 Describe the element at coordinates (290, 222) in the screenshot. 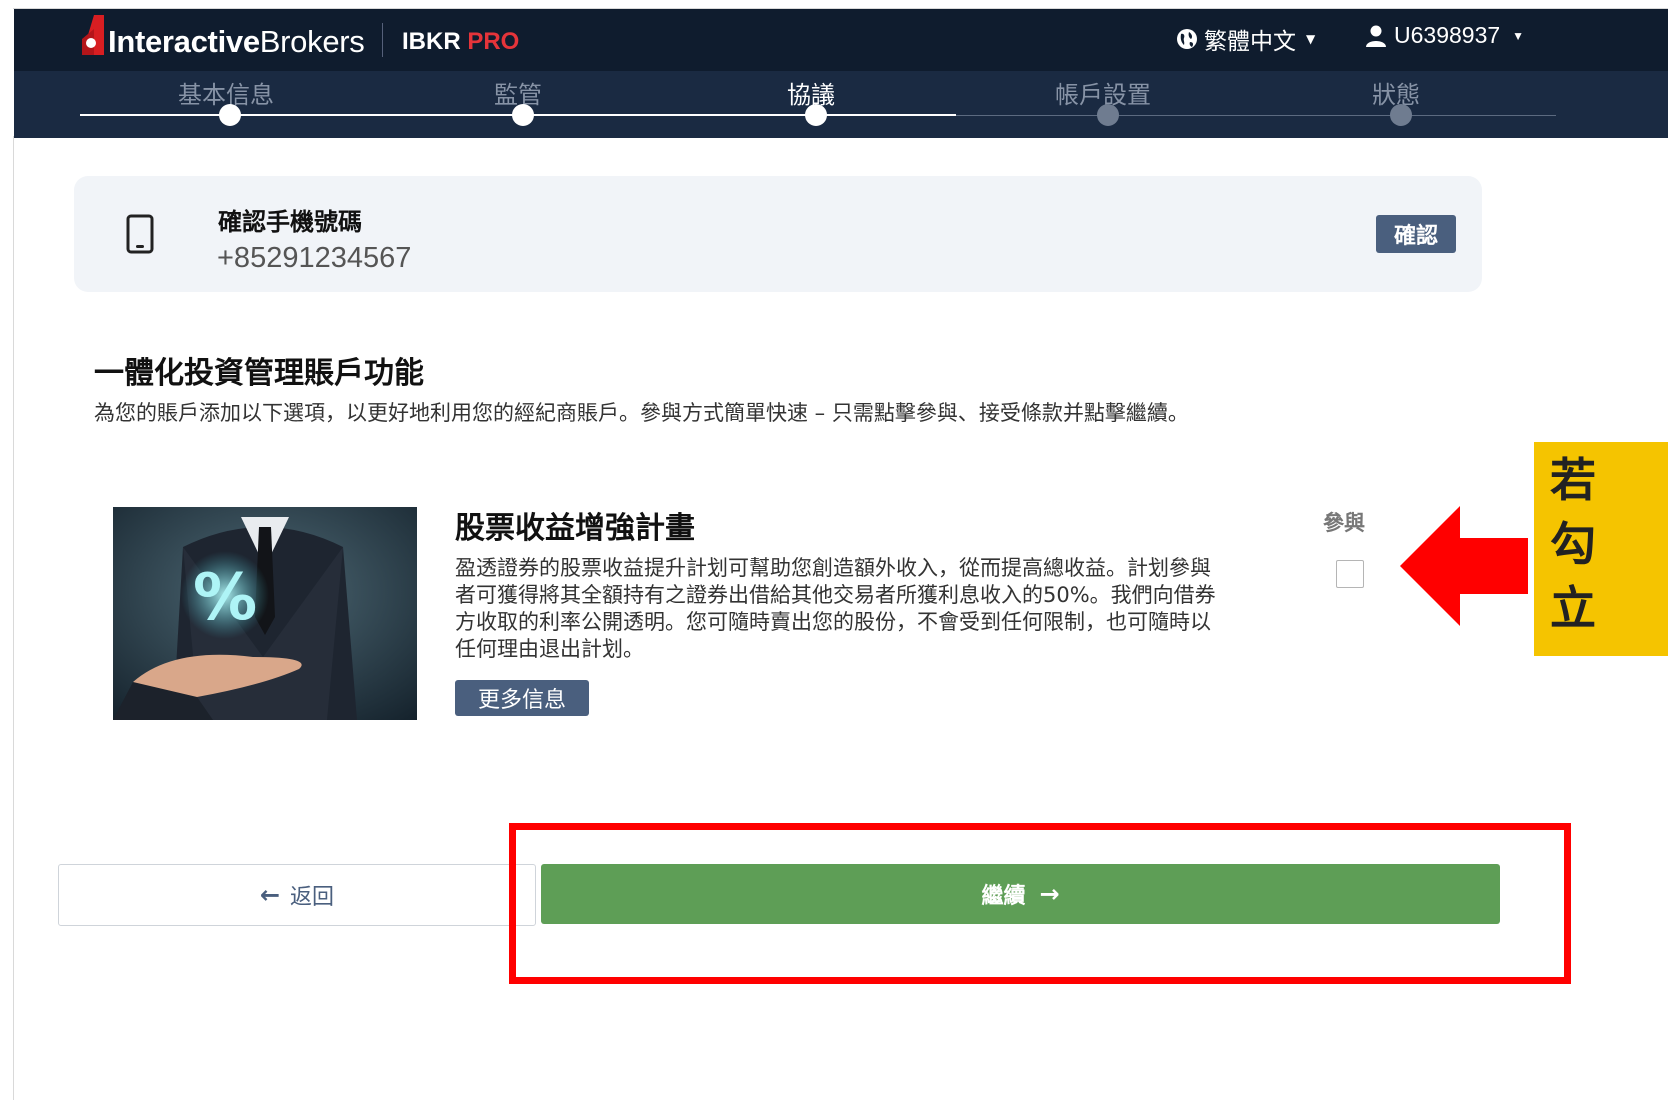

I see `phone-card-title: 確認手機號碼` at that location.